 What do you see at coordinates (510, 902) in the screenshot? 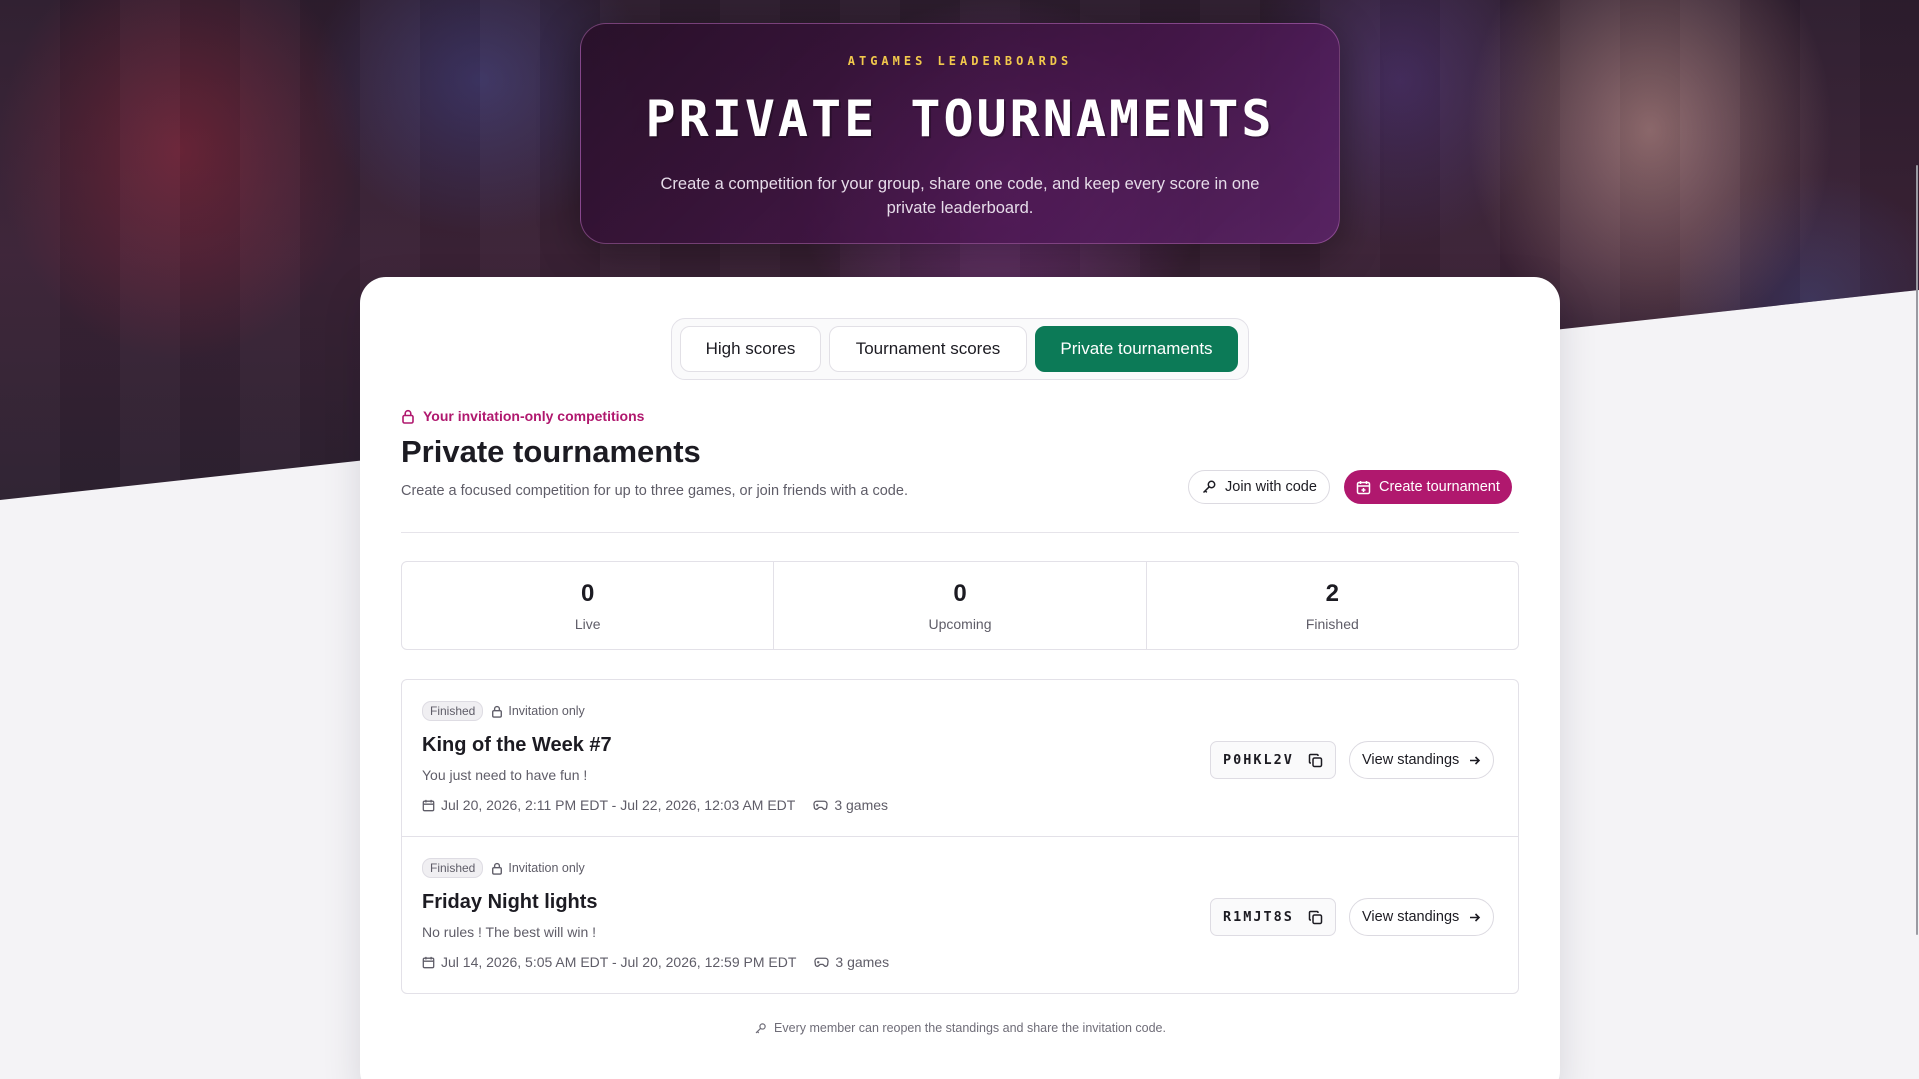
I see `tournament-title: Friday Night lights` at bounding box center [510, 902].